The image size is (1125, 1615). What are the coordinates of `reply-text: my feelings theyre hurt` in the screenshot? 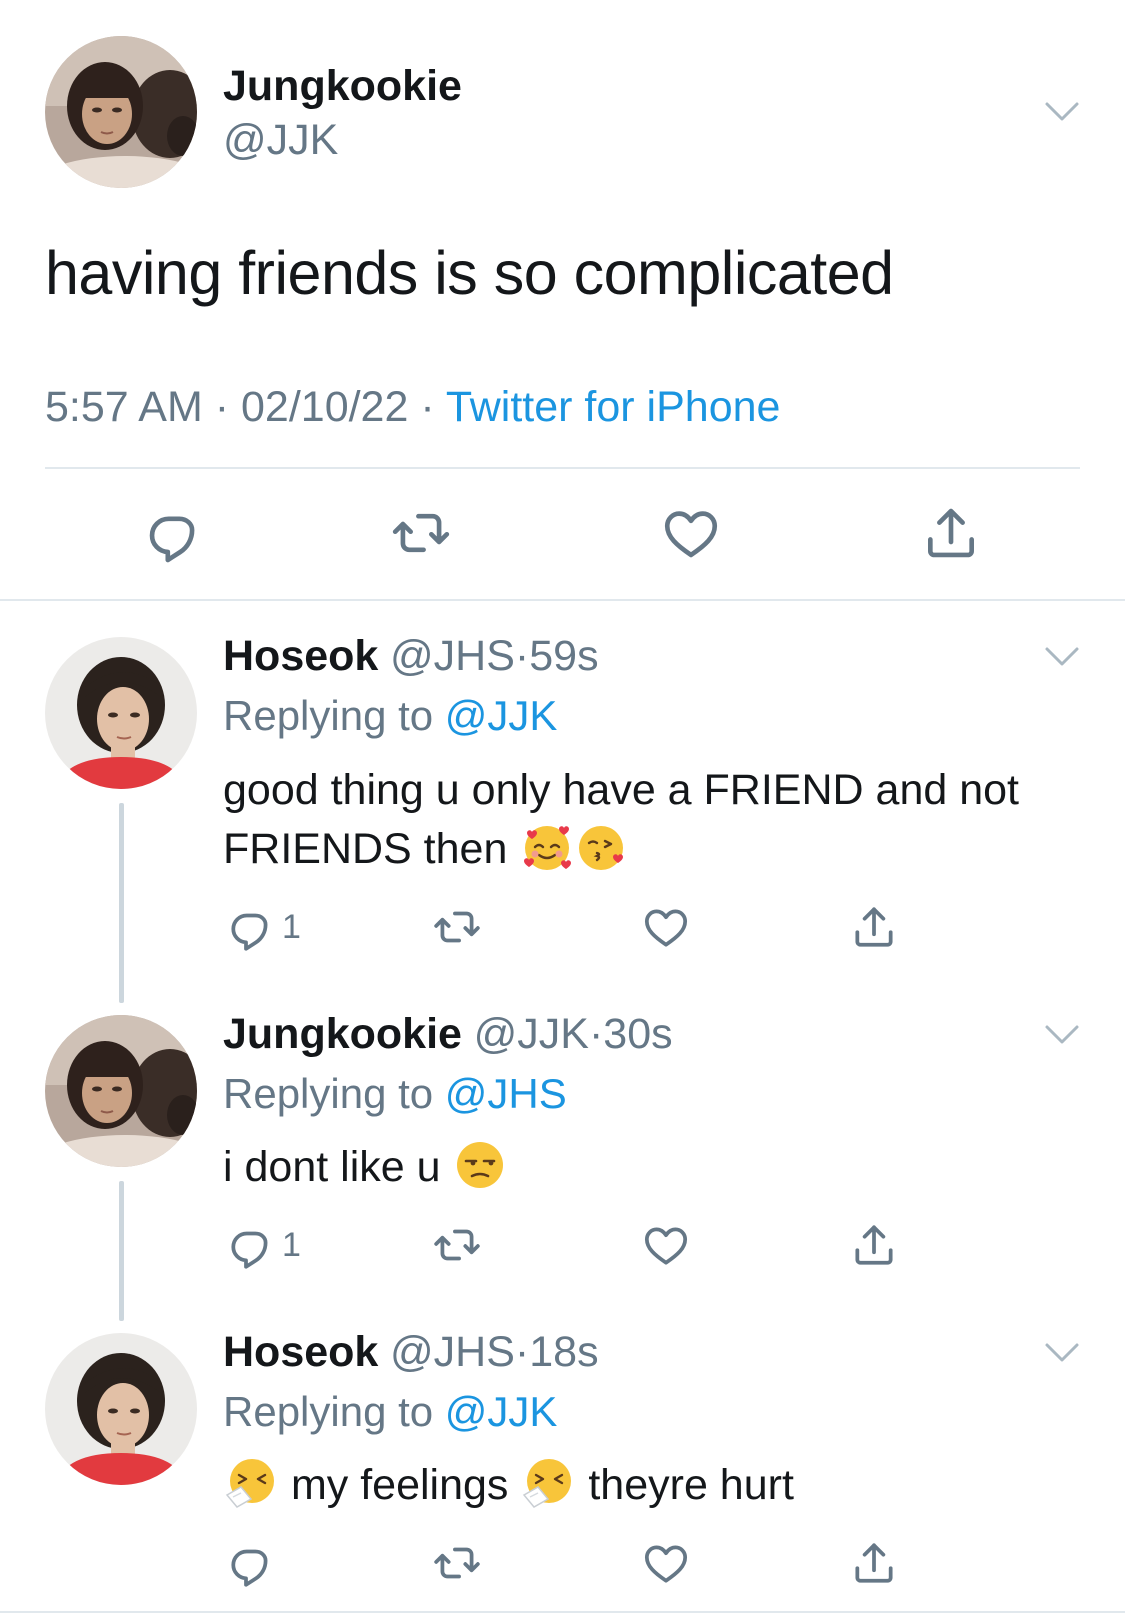 It's located at (653, 1485).